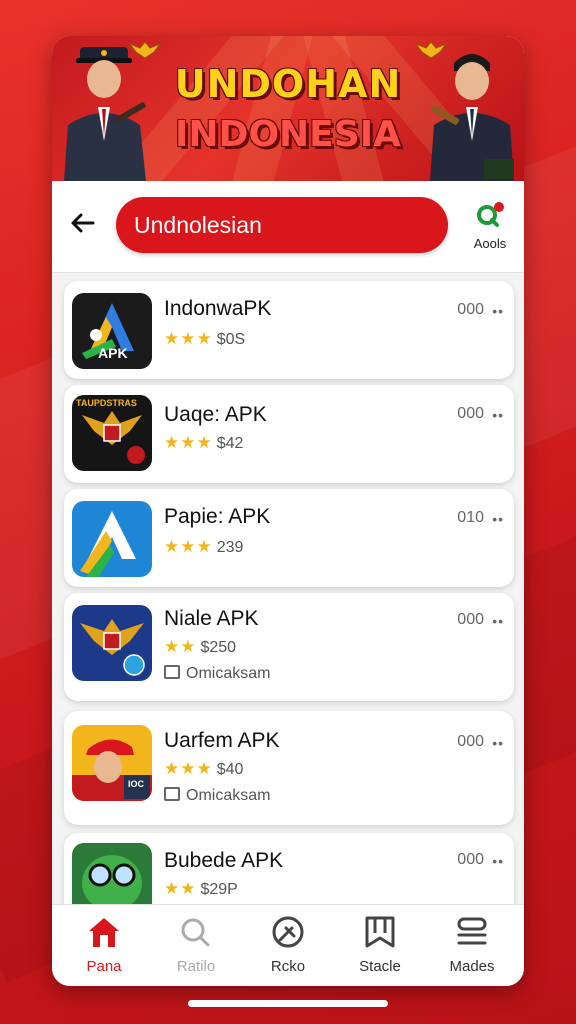 This screenshot has height=1024, width=576. What do you see at coordinates (288, 134) in the screenshot?
I see `banner-subtitle: INDONESIA` at bounding box center [288, 134].